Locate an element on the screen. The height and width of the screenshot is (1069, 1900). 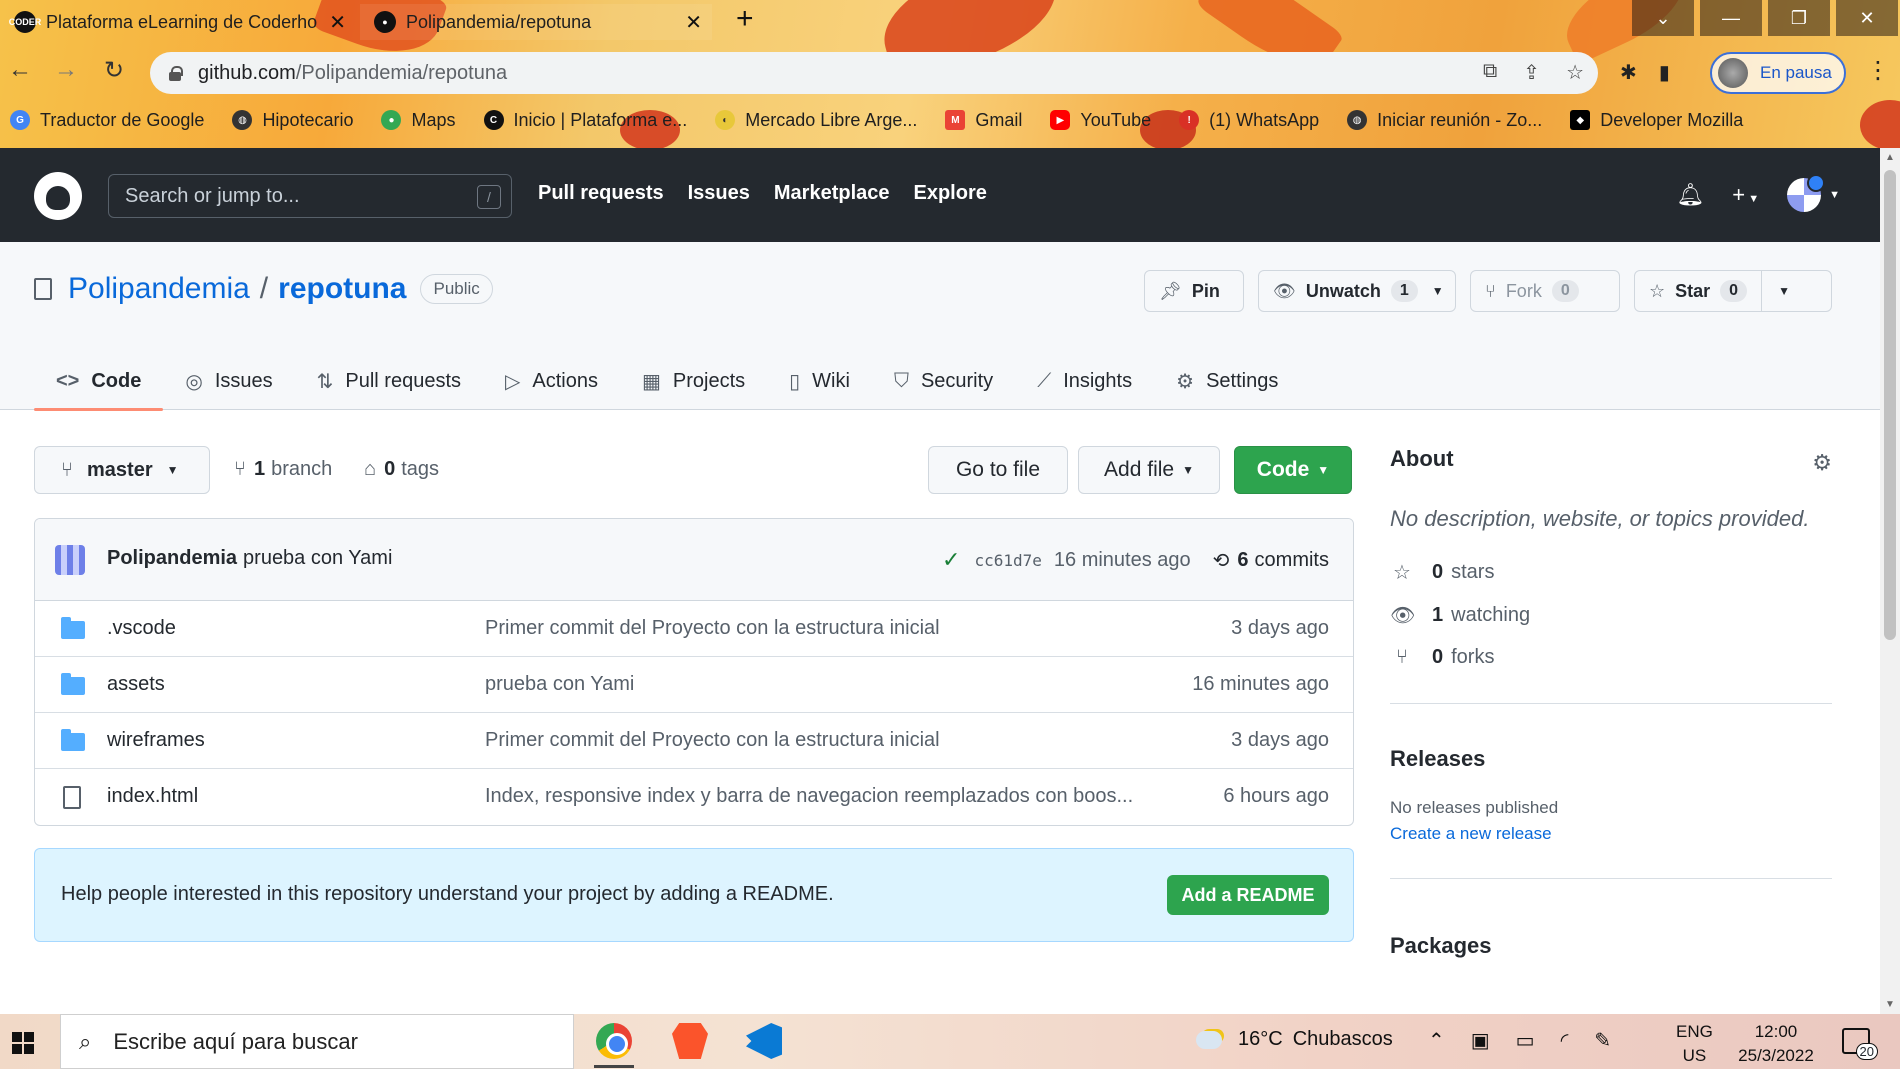
profile-button: En pausa is located at coordinates (1778, 73).